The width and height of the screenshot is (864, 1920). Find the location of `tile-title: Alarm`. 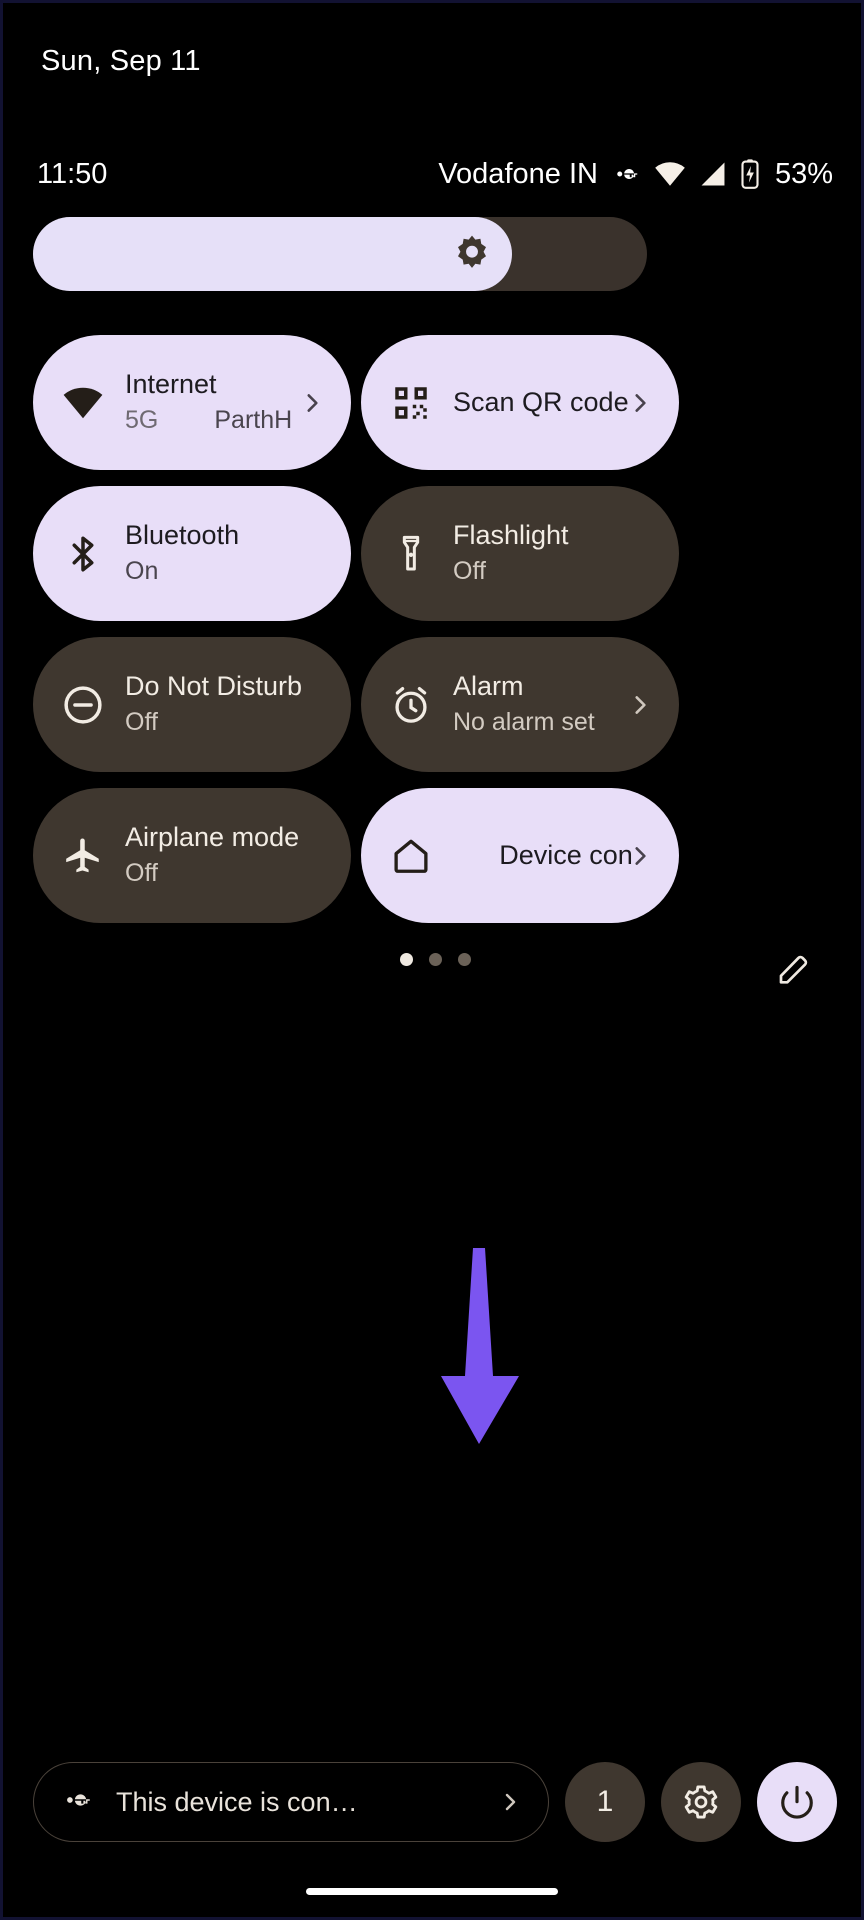

tile-title: Alarm is located at coordinates (488, 686).